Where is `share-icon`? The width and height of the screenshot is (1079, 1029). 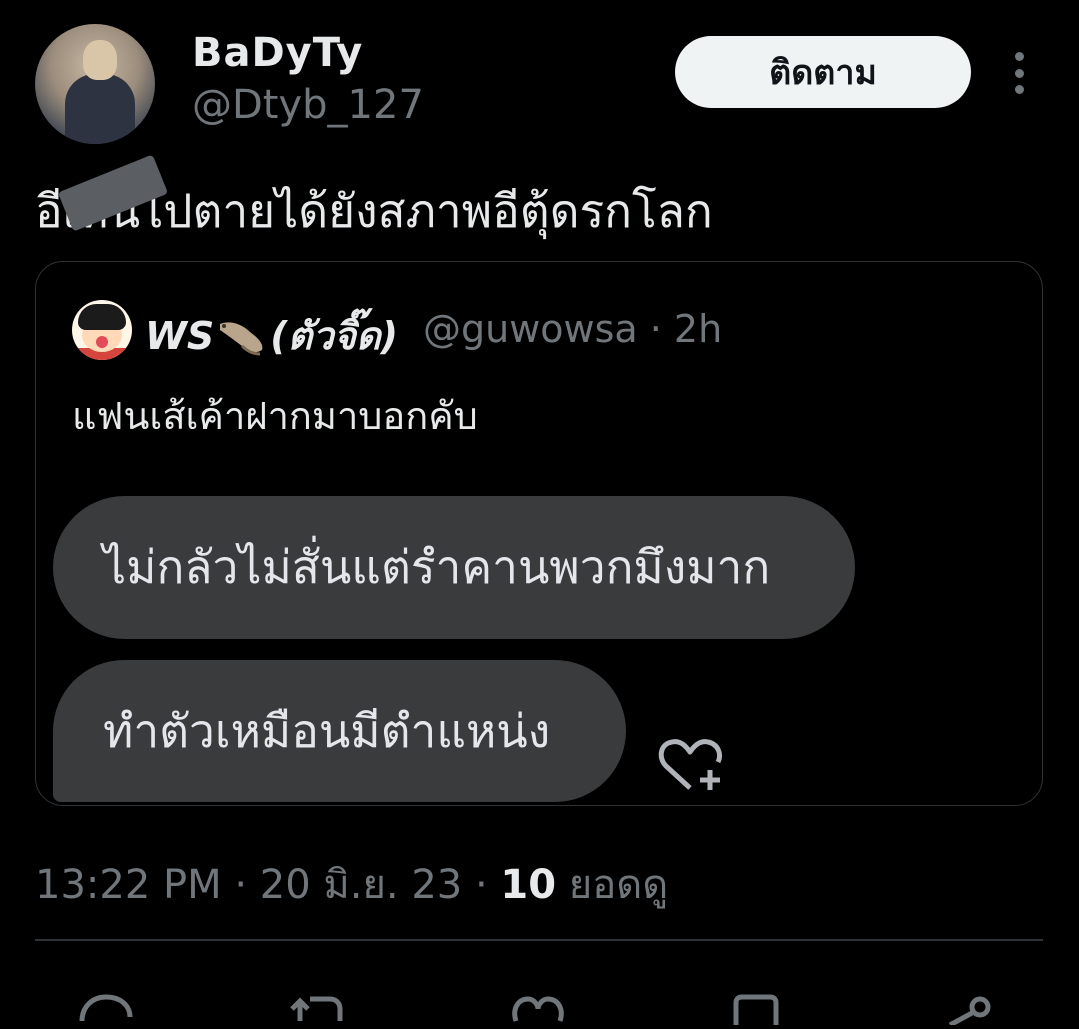
share-icon is located at coordinates (970, 1006).